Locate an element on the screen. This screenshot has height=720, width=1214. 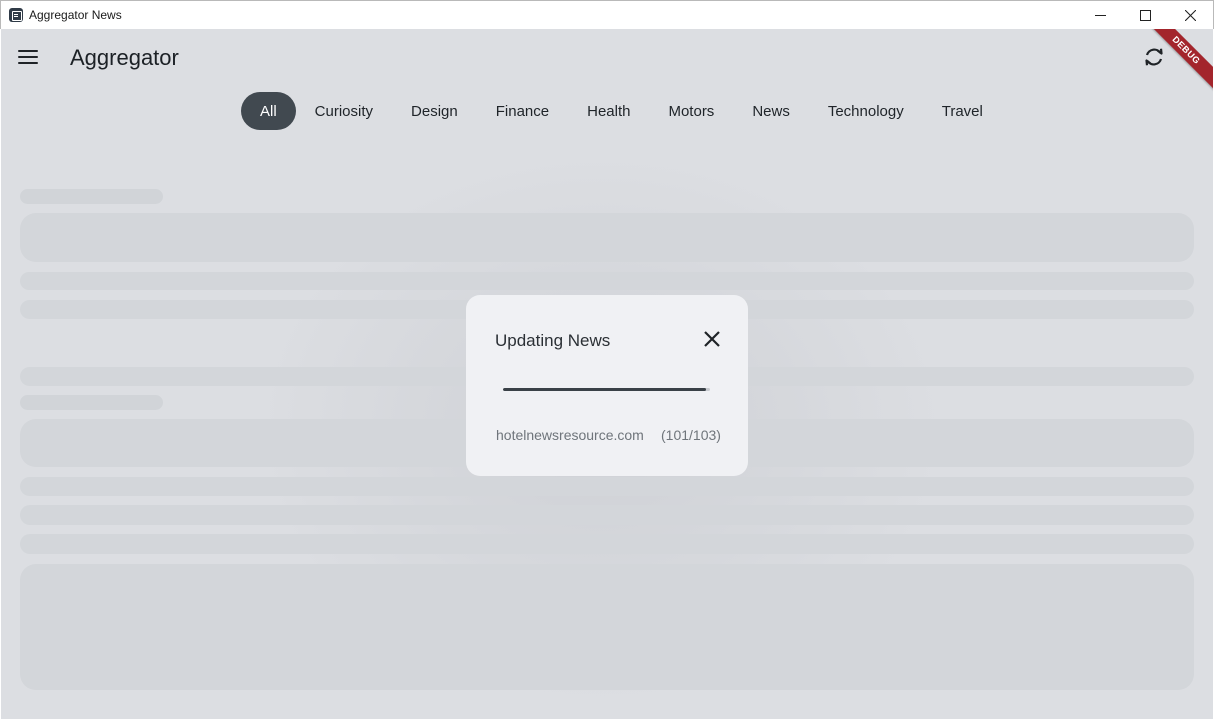
update-progress-bar is located at coordinates (606, 389).